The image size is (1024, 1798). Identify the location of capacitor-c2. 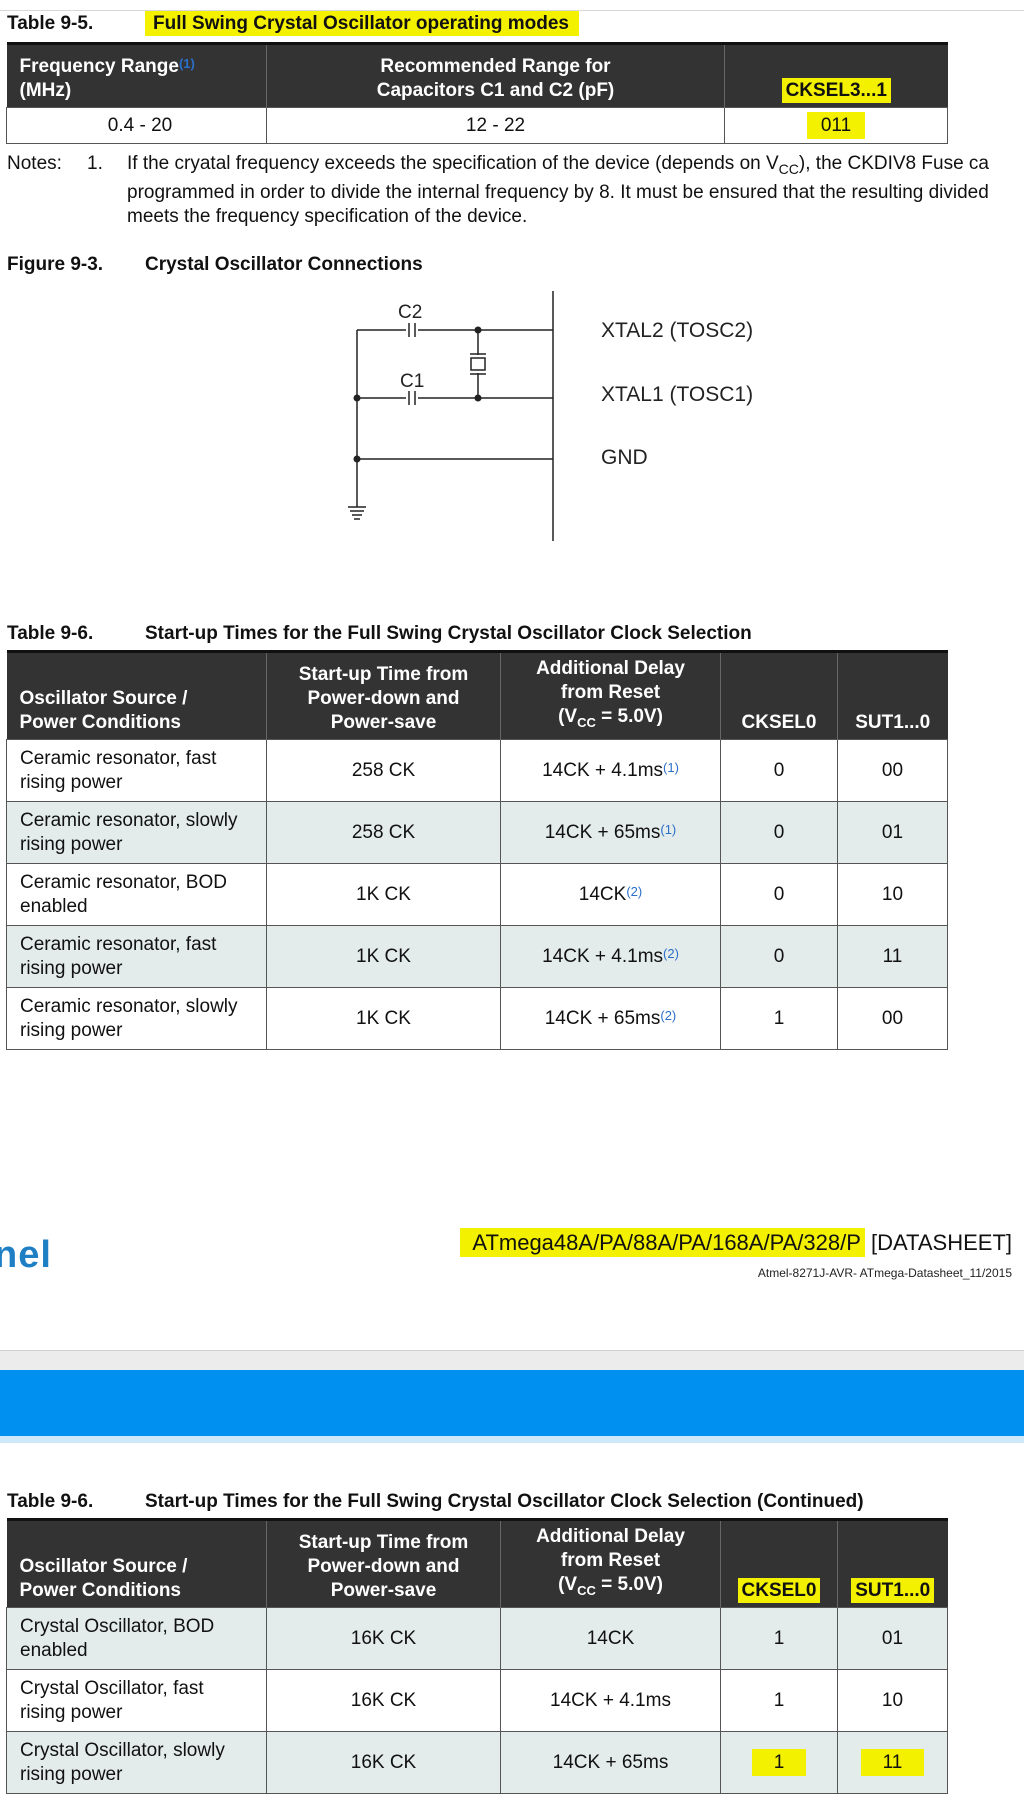
(412, 330).